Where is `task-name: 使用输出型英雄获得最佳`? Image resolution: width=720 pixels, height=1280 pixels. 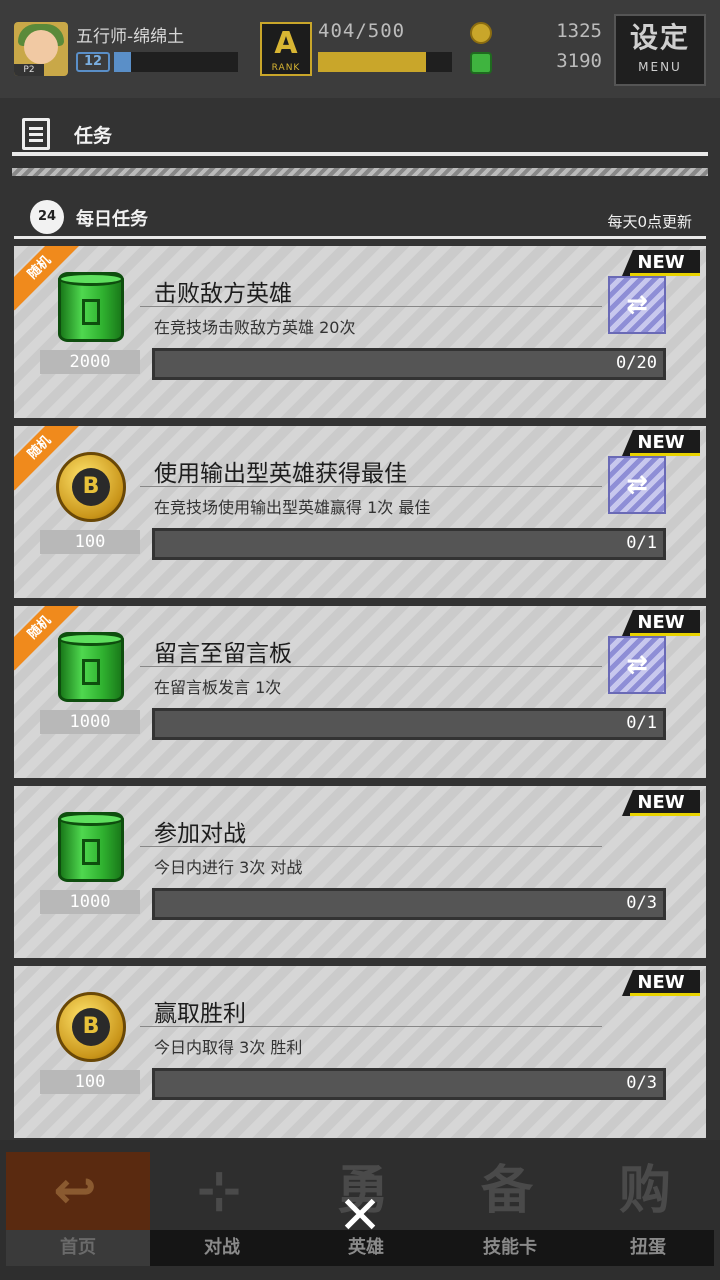
task-name: 使用输出型英雄获得最佳 is located at coordinates (280, 474).